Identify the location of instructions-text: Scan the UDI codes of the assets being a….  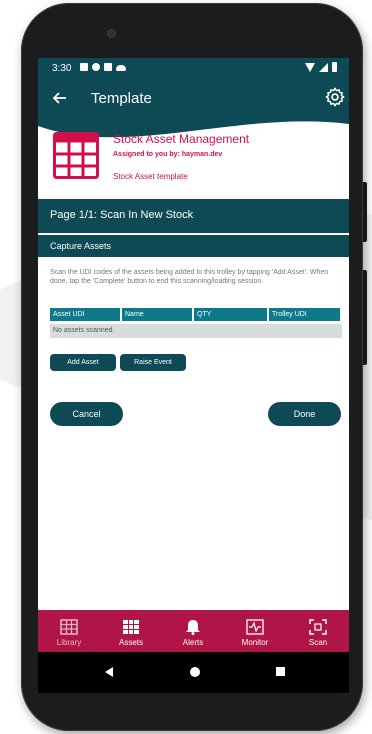
(189, 277).